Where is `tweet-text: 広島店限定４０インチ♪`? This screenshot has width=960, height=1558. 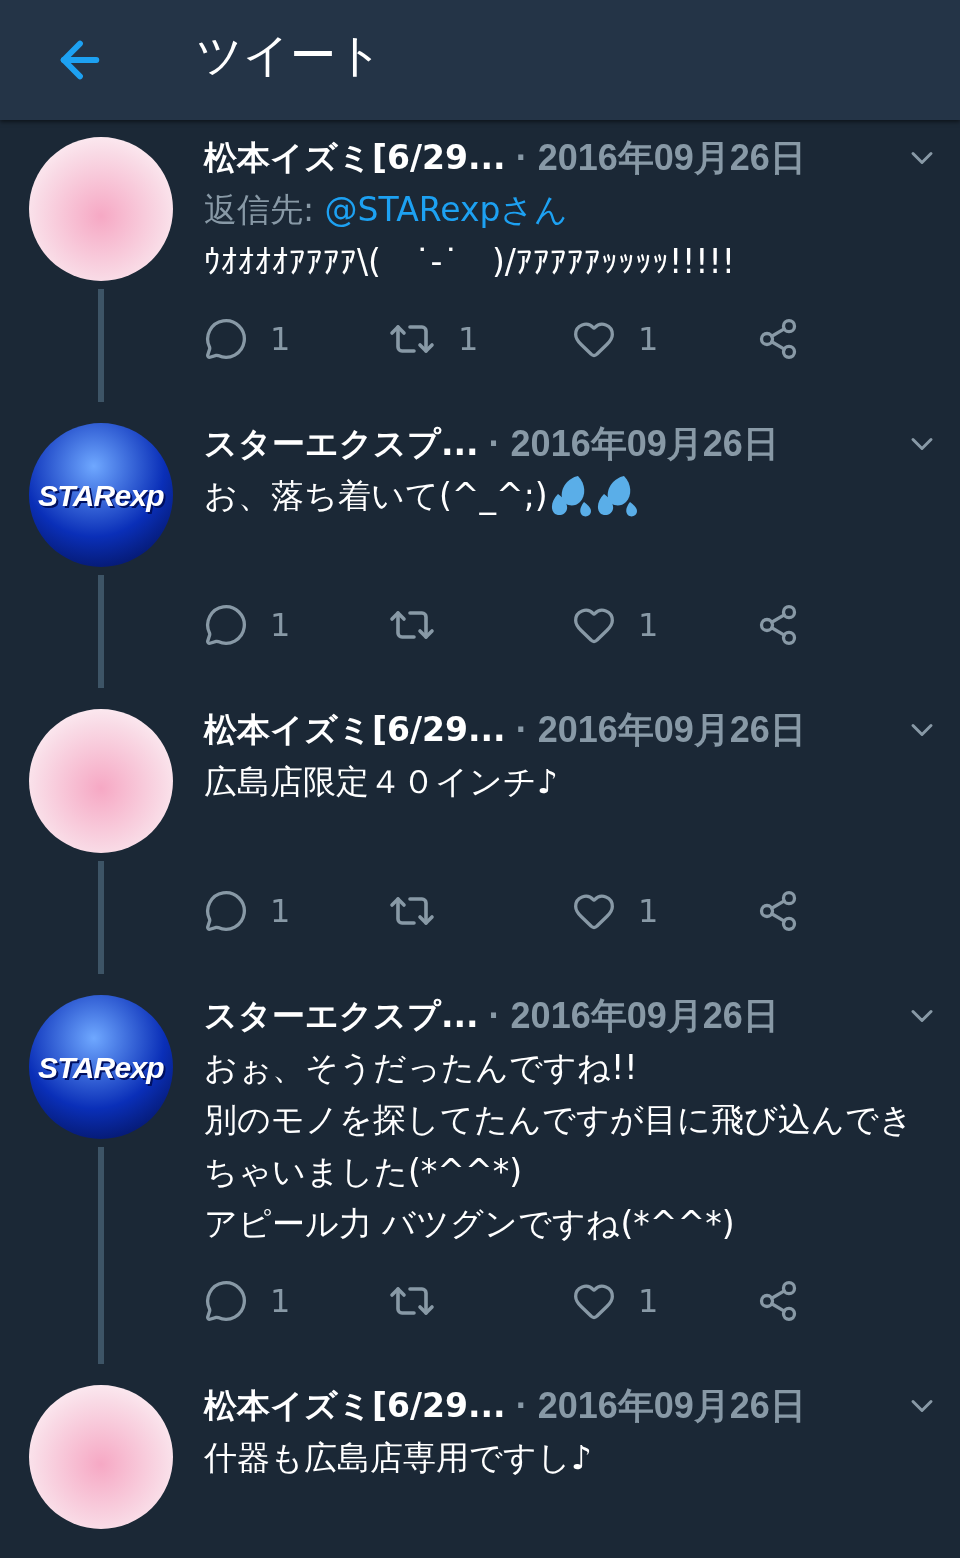 tweet-text: 広島店限定４０インチ♪ is located at coordinates (381, 782).